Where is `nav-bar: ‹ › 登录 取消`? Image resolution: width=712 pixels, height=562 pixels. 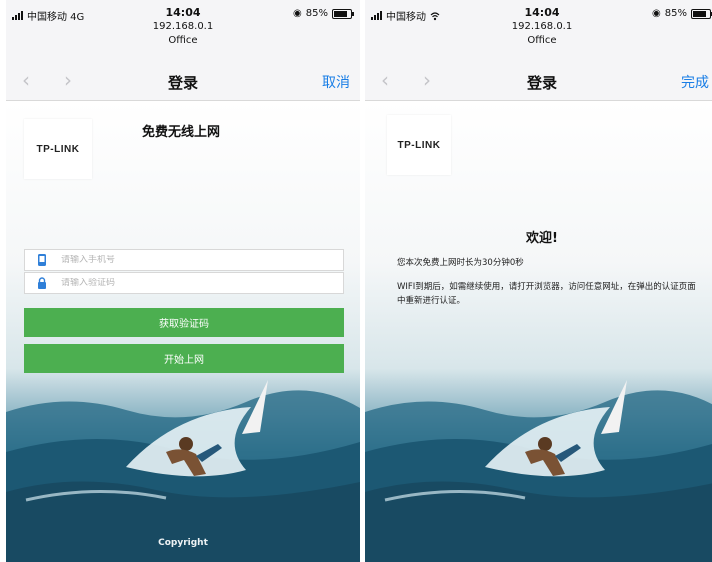
nav-bar: ‹ › 登录 取消 is located at coordinates (183, 81).